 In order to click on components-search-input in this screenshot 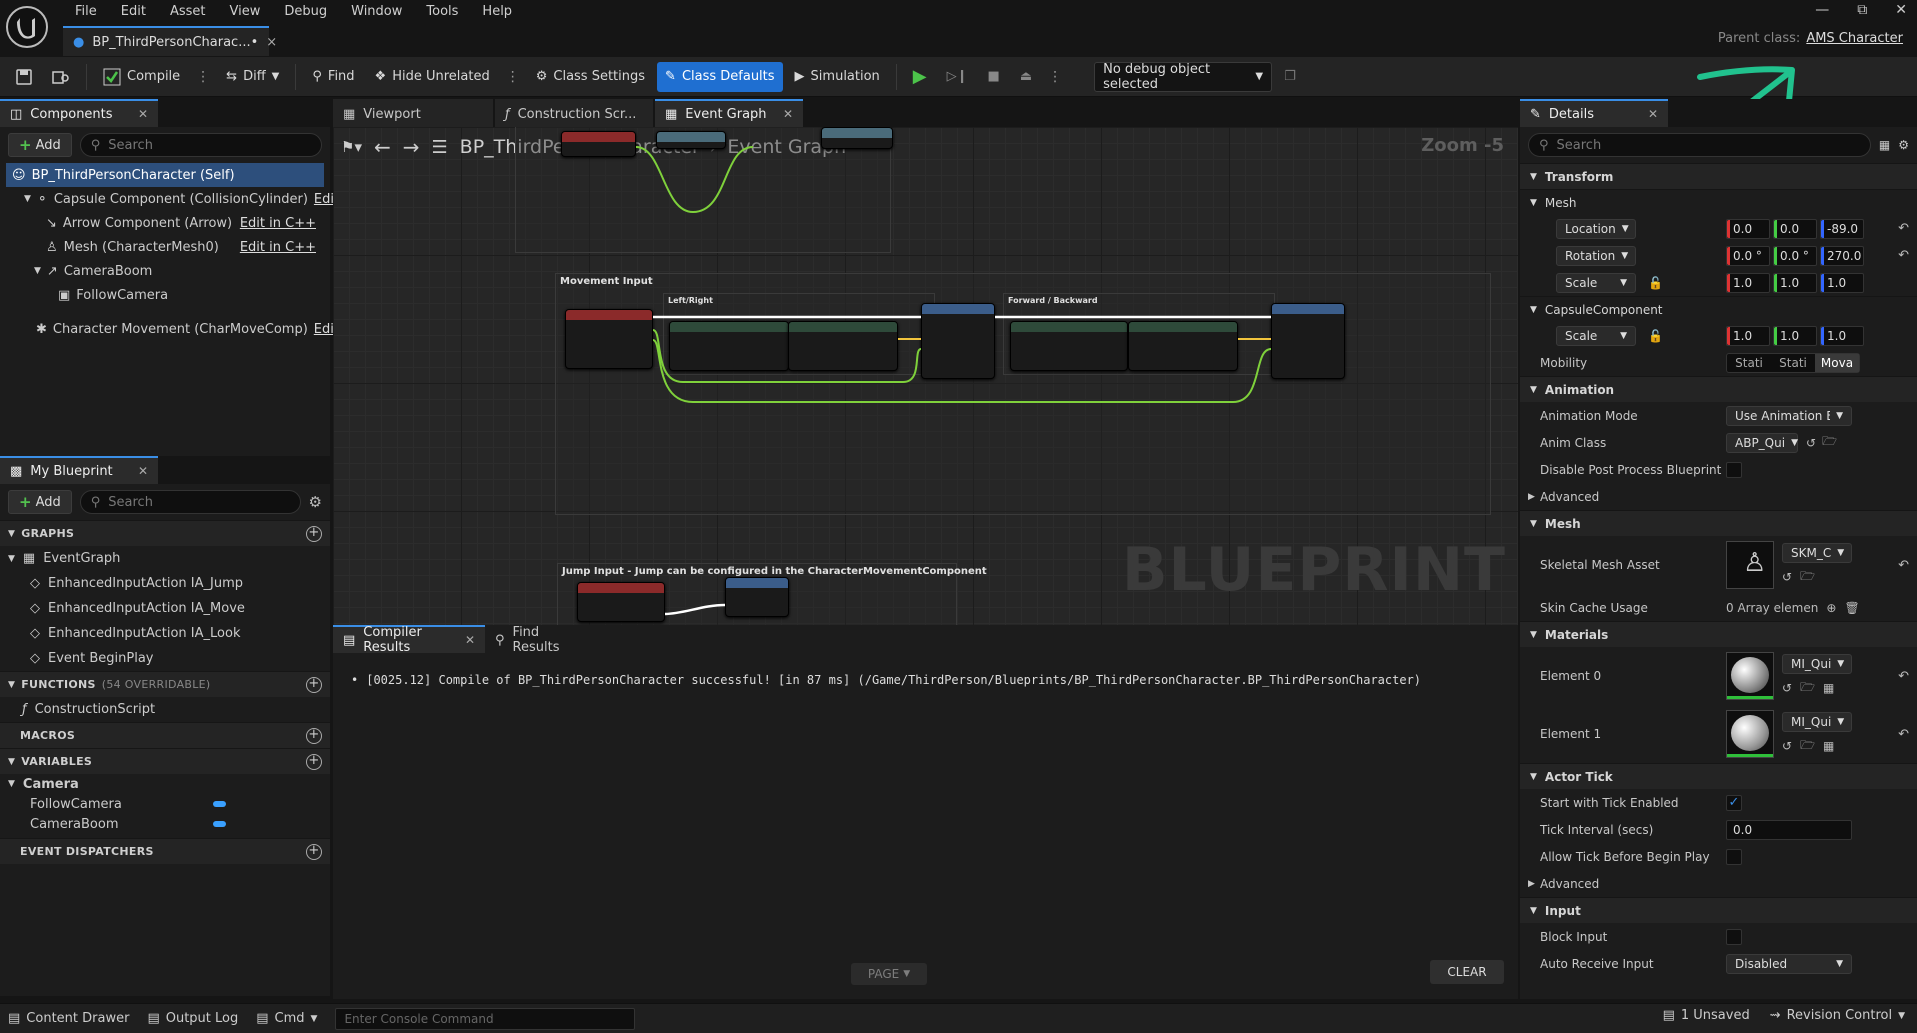, I will do `click(209, 145)`.